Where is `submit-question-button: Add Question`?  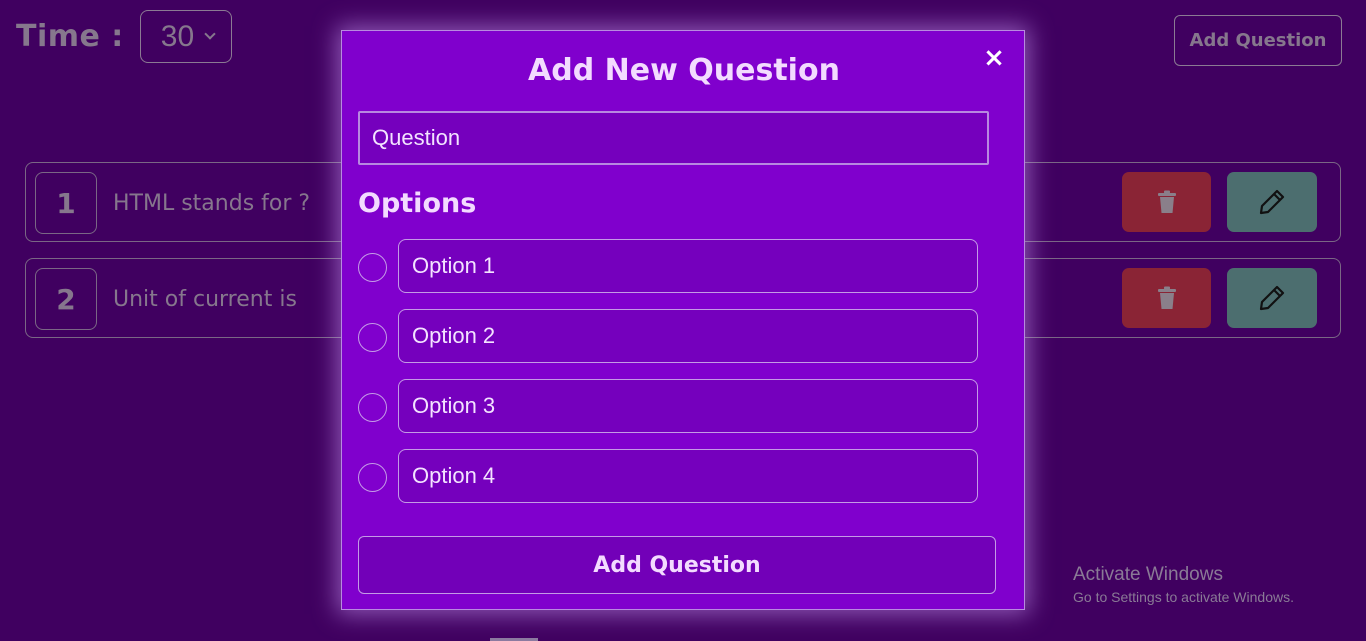
submit-question-button: Add Question is located at coordinates (677, 565).